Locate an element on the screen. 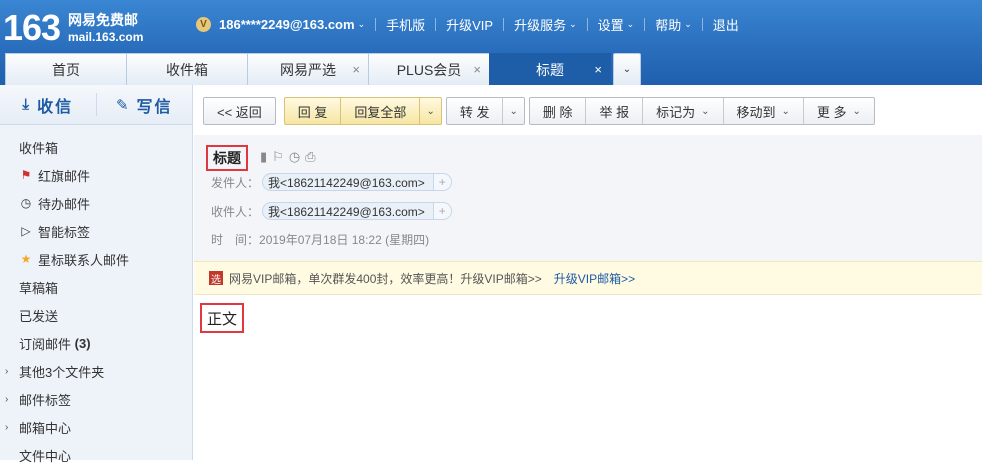 The height and width of the screenshot is (469, 982). sidebar-item-red-flag: ⚑ 红旗邮件 is located at coordinates (96, 175).